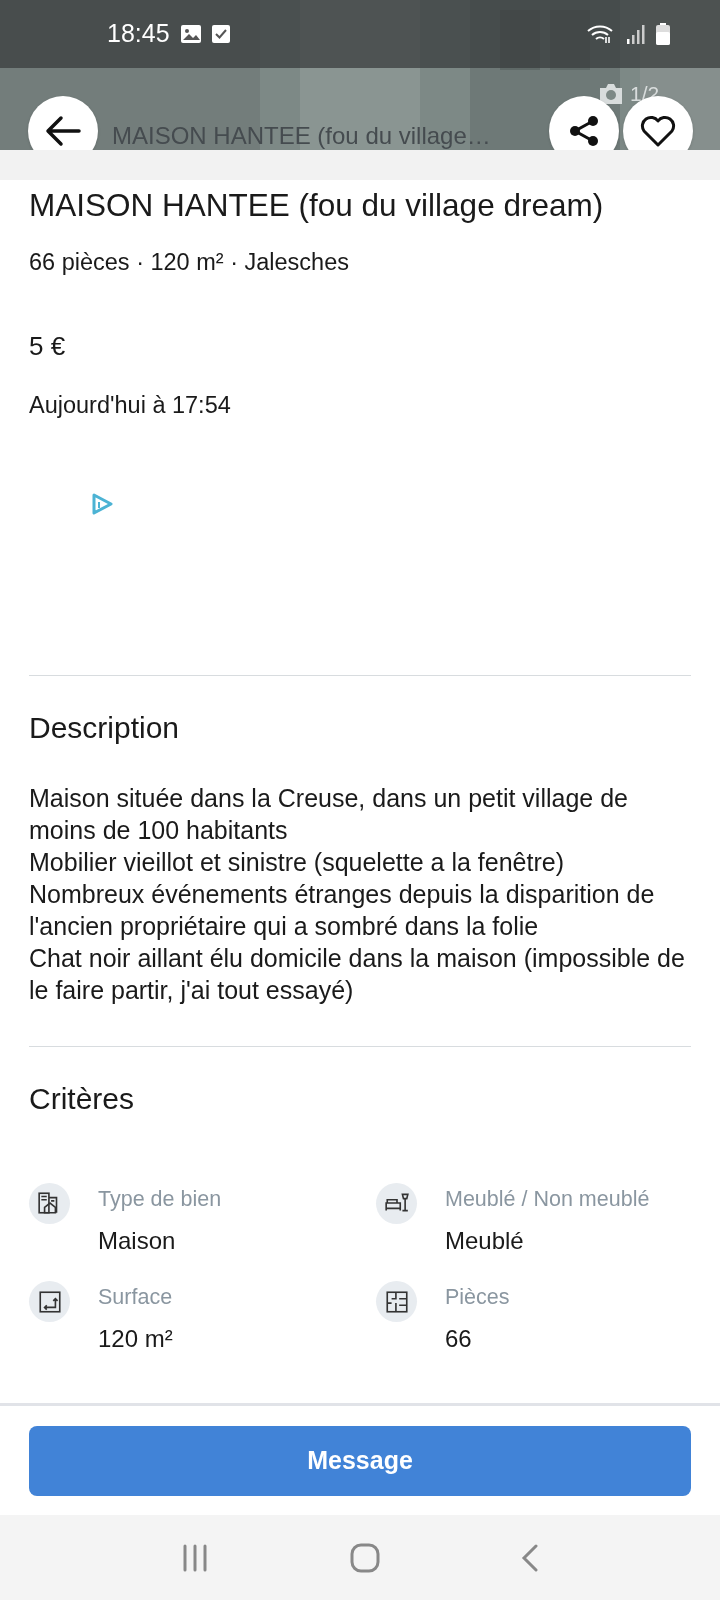 This screenshot has width=720, height=1600. Describe the element at coordinates (329, 814) in the screenshot. I see `description-text: Maison située dans la Creuse, dans un petit village de moins de 100 habitants` at that location.